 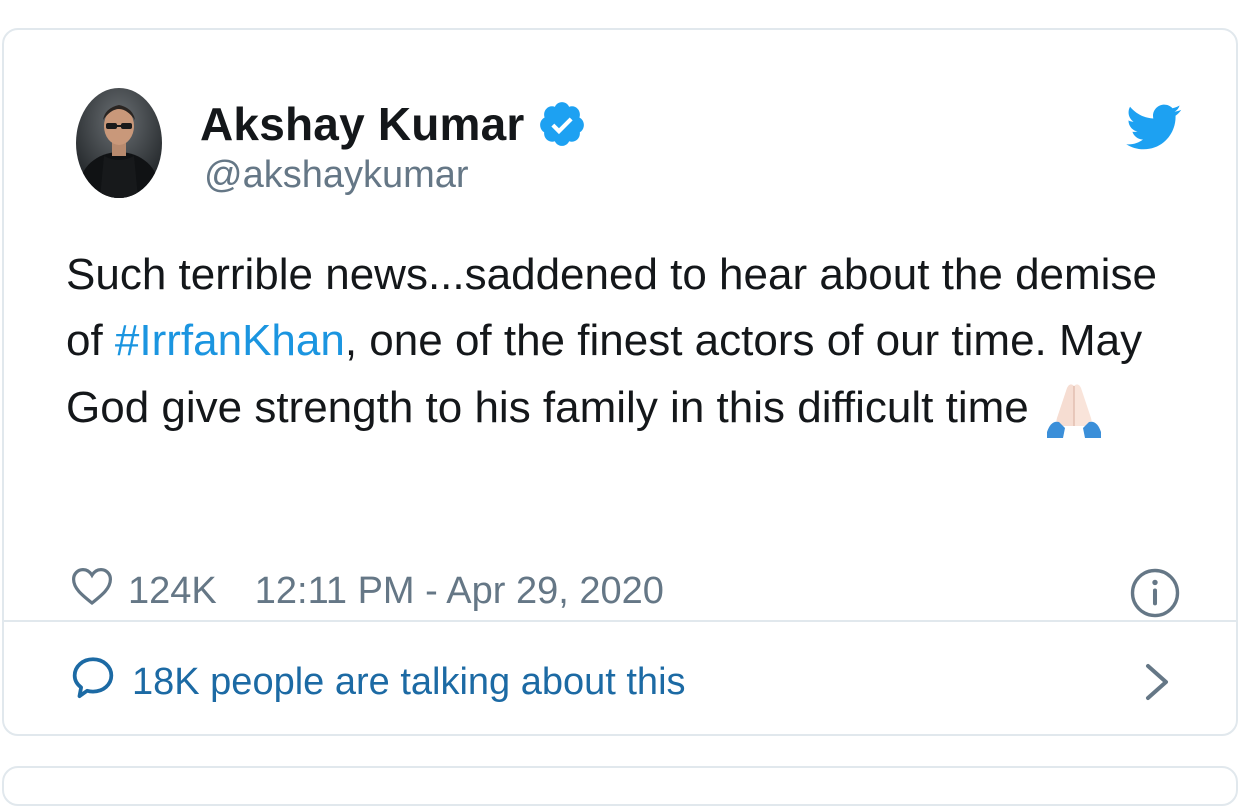 What do you see at coordinates (172, 591) in the screenshot?
I see `like-count: 124K` at bounding box center [172, 591].